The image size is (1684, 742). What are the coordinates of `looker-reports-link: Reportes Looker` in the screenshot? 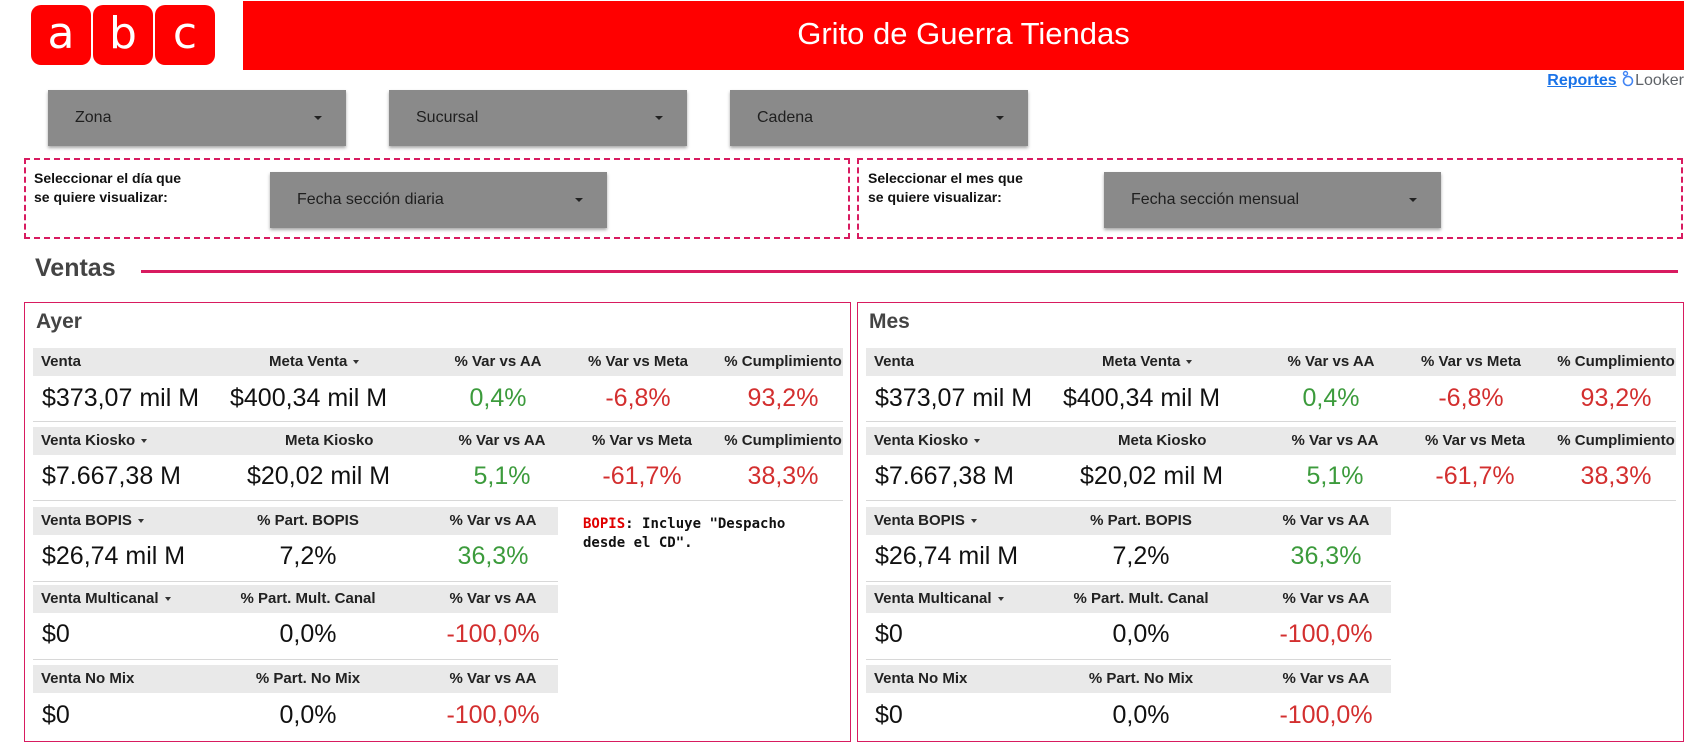 It's located at (1615, 80).